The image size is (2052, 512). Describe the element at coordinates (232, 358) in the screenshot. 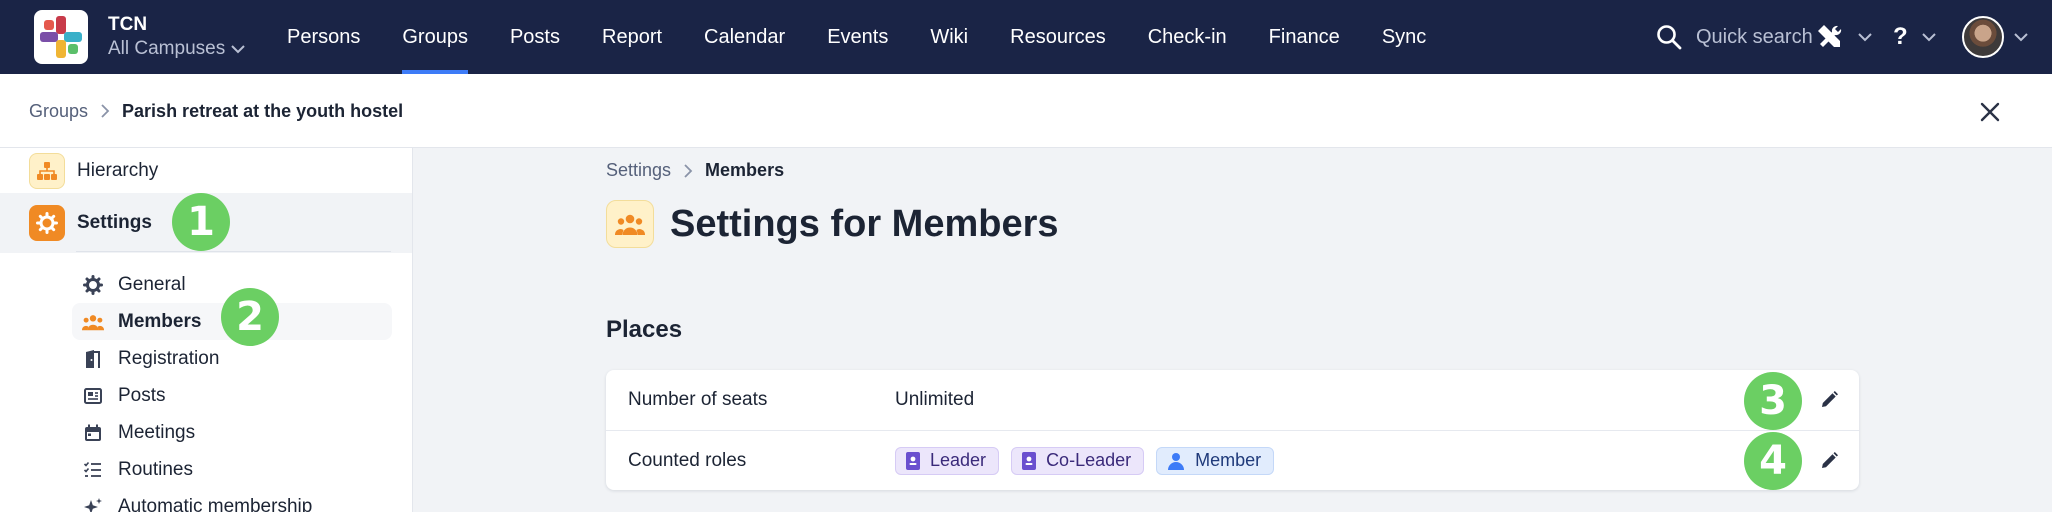

I see `subnav-registration: Registration` at that location.